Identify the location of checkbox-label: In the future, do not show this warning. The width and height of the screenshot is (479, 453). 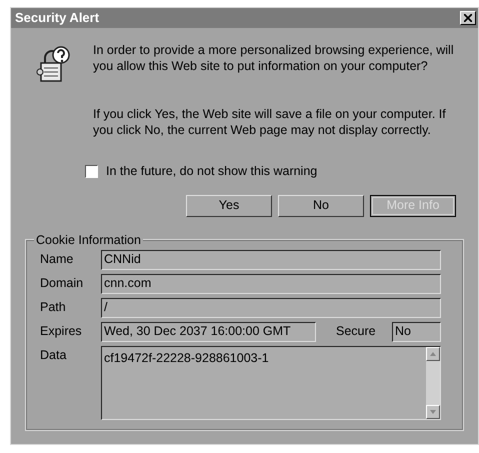
(212, 171).